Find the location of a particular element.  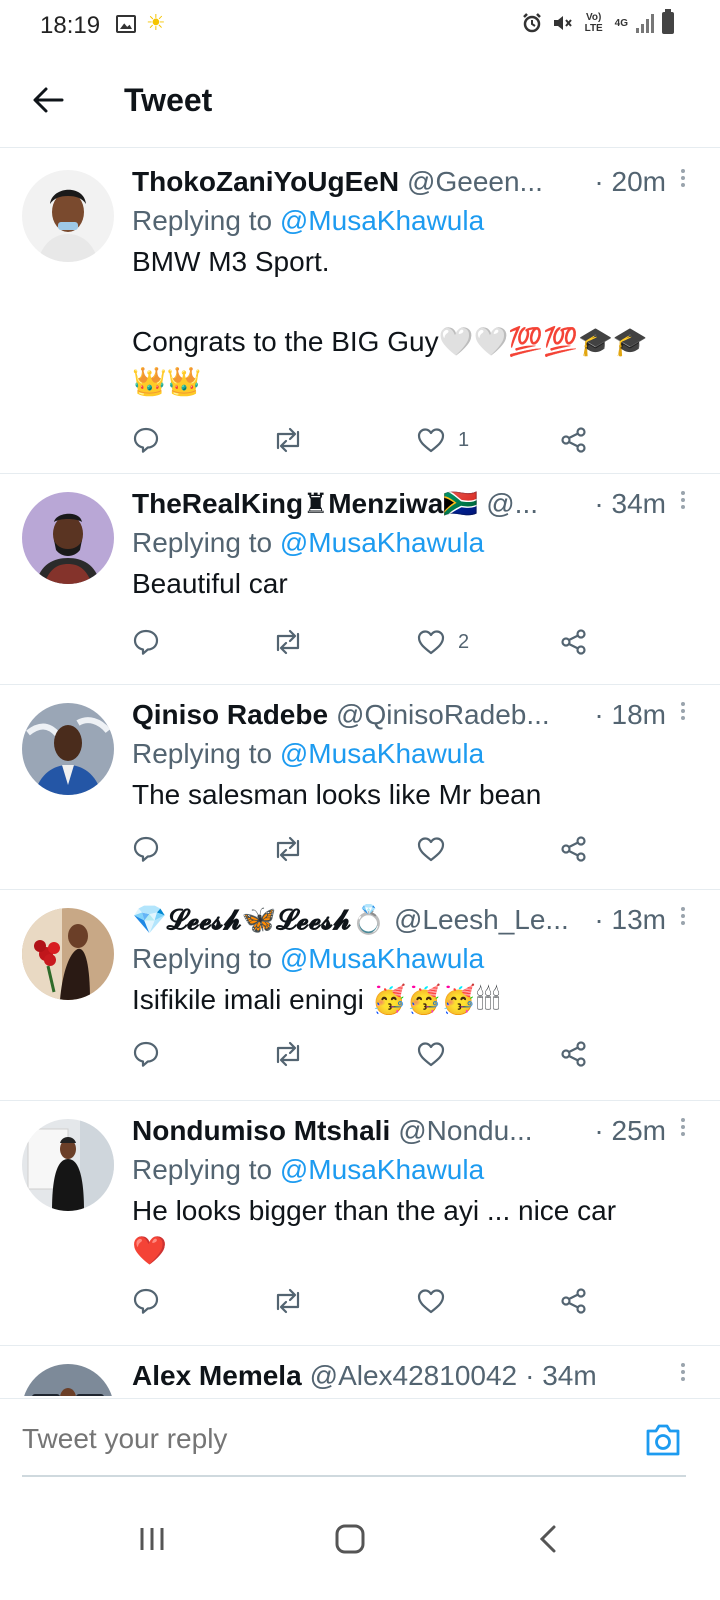

tweet-actions: 1 is located at coordinates (367, 440).